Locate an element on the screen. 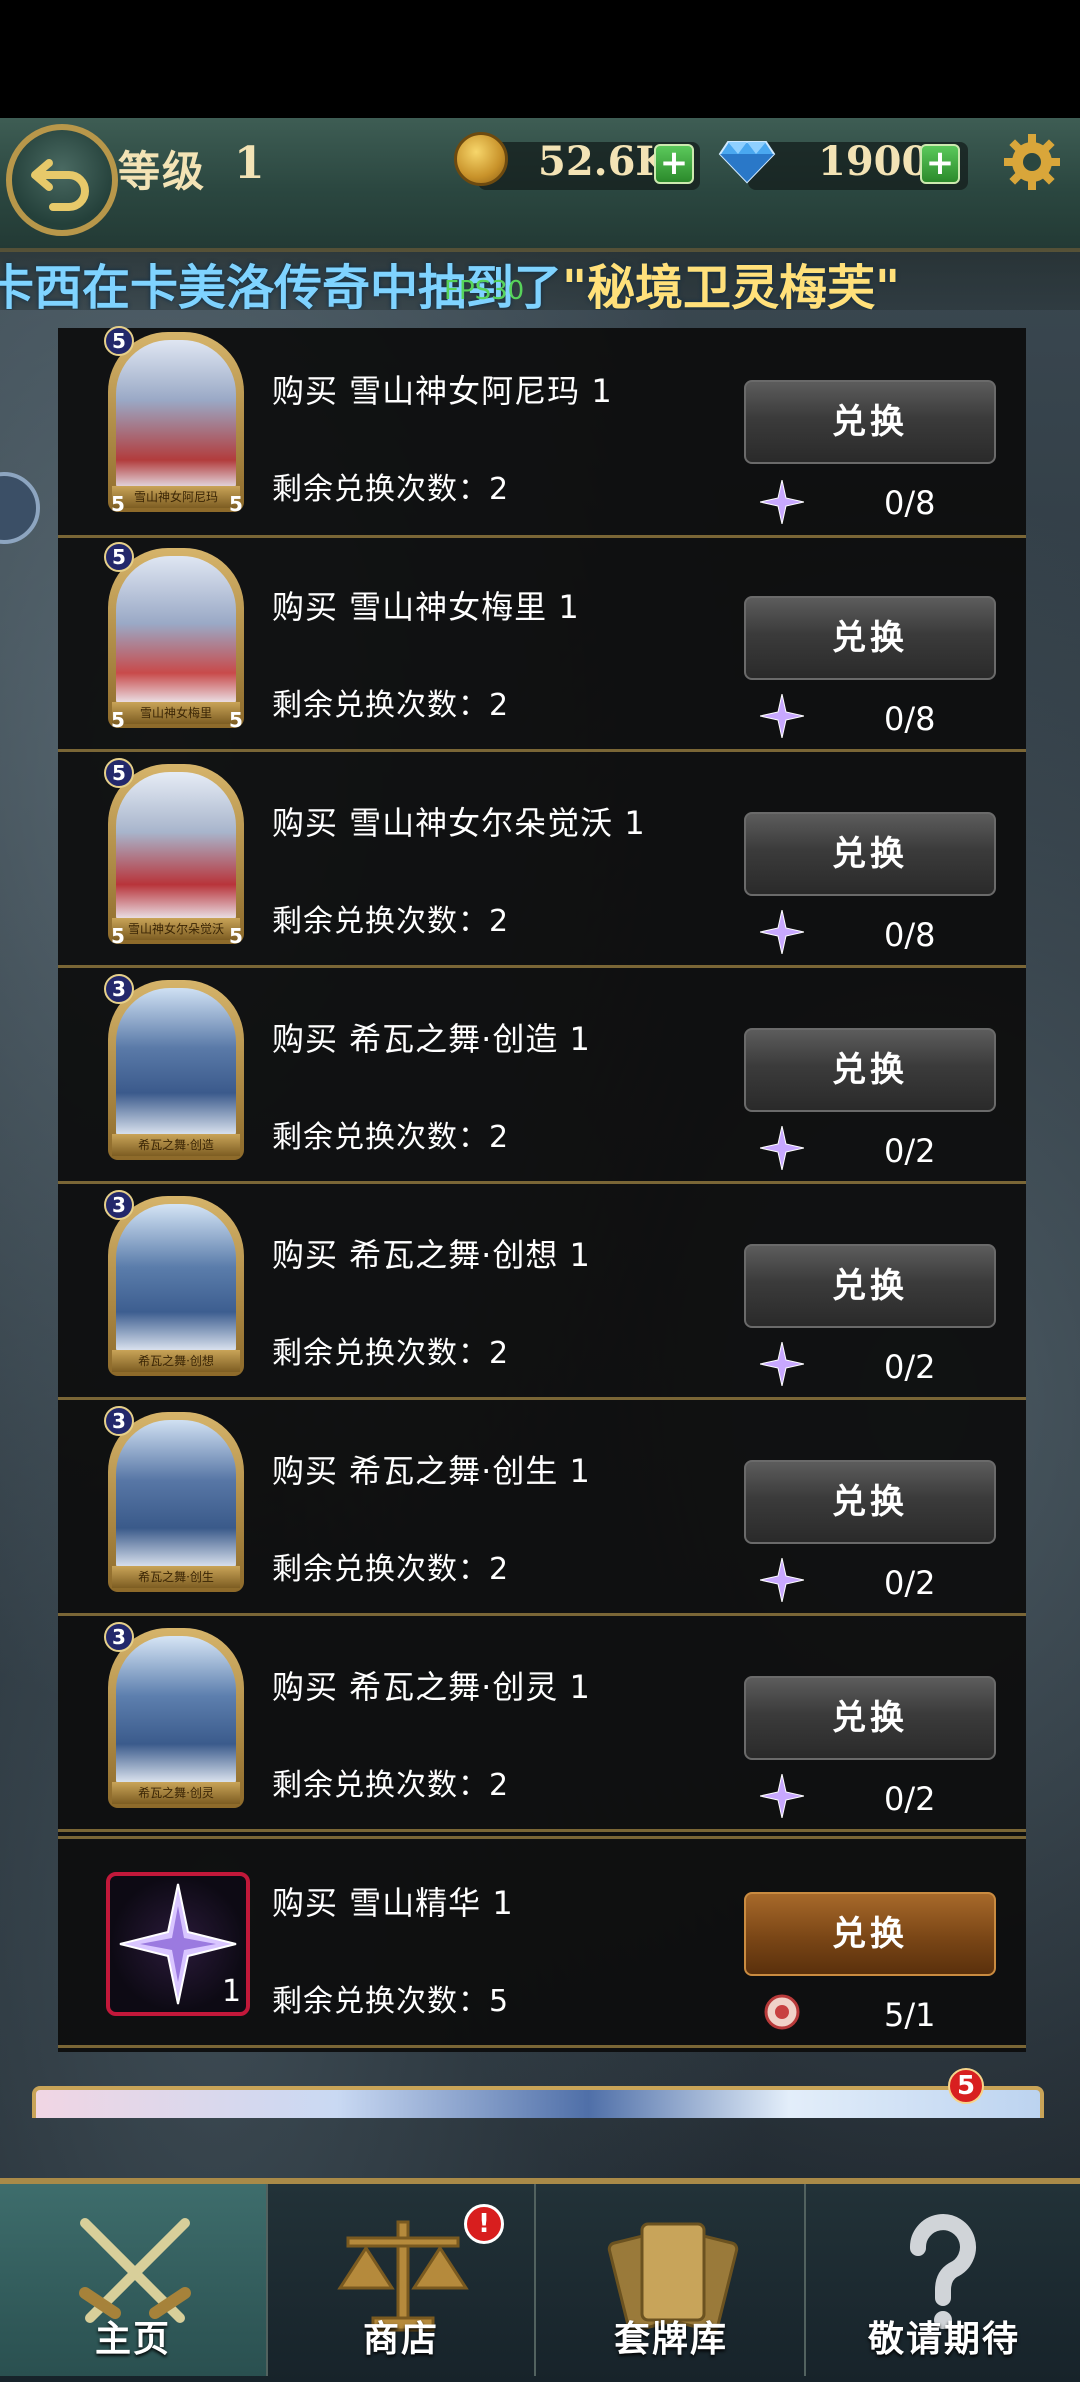 This screenshot has width=1080, height=2382. item-title: 购买 希瓦之舞·创想 1 is located at coordinates (431, 1255).